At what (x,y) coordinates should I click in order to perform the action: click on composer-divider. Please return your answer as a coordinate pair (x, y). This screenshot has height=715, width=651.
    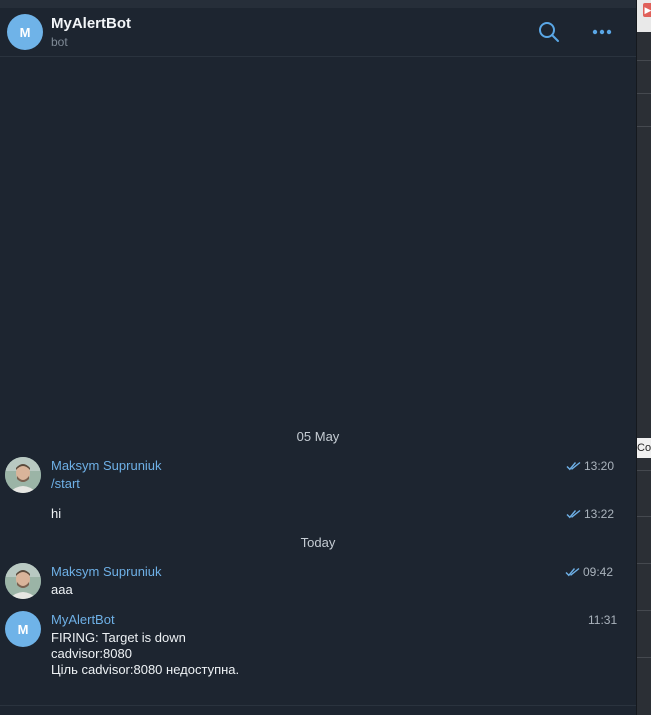
    Looking at the image, I should click on (318, 705).